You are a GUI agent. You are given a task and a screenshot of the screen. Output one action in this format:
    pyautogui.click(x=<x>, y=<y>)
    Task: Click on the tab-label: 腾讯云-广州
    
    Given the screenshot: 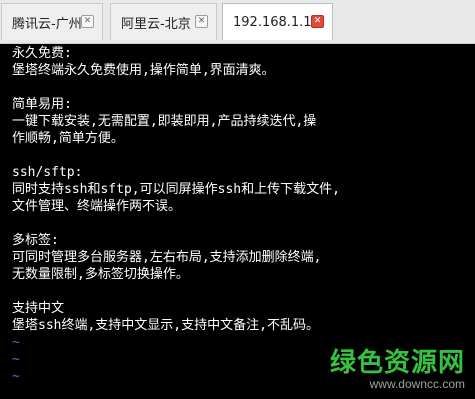 What is the action you would take?
    pyautogui.click(x=47, y=24)
    